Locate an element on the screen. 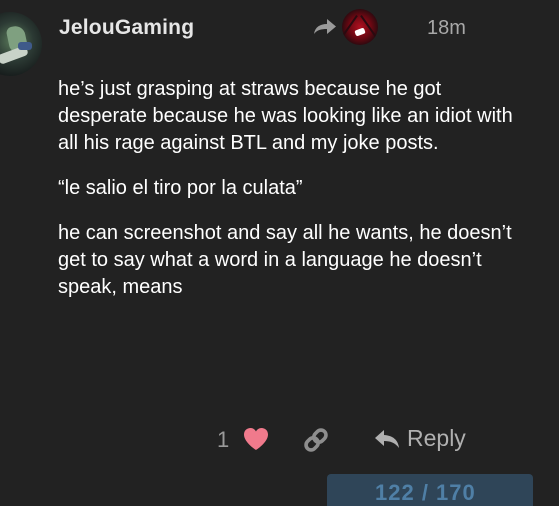 The image size is (559, 506). heart-icon is located at coordinates (256, 441).